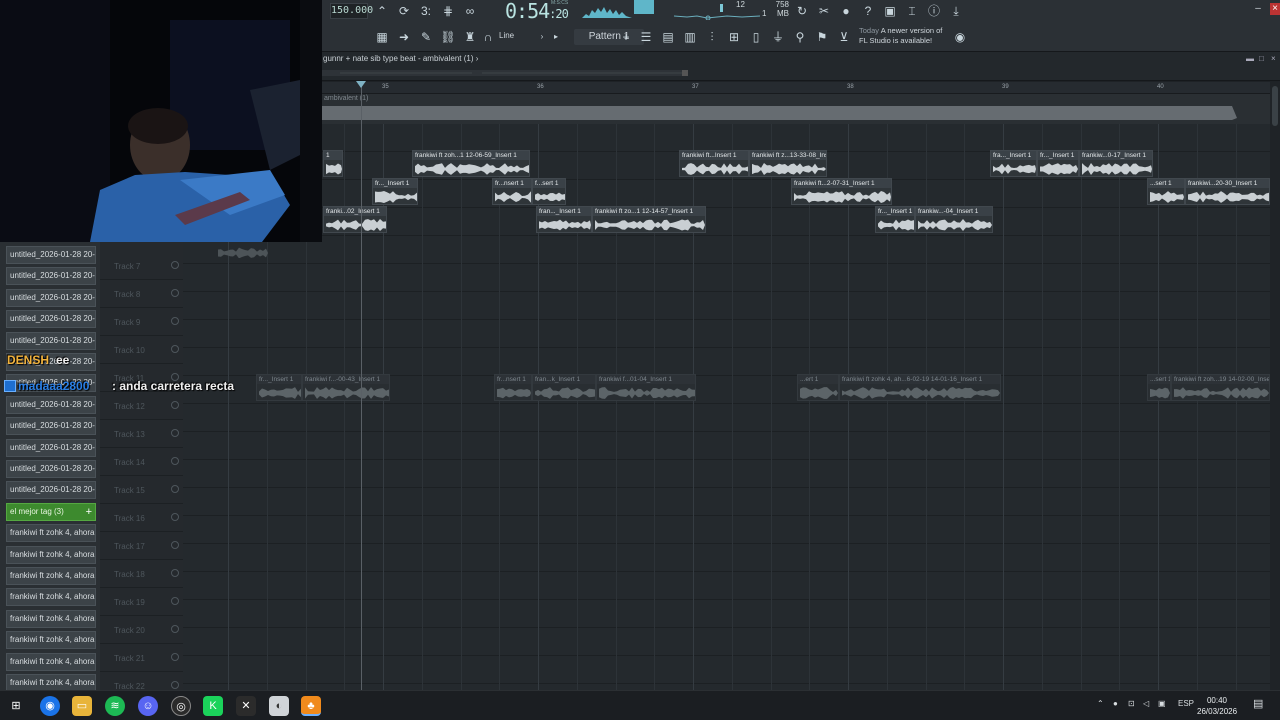  Describe the element at coordinates (1258, 703) in the screenshot. I see `notification-icon: ▤` at that location.